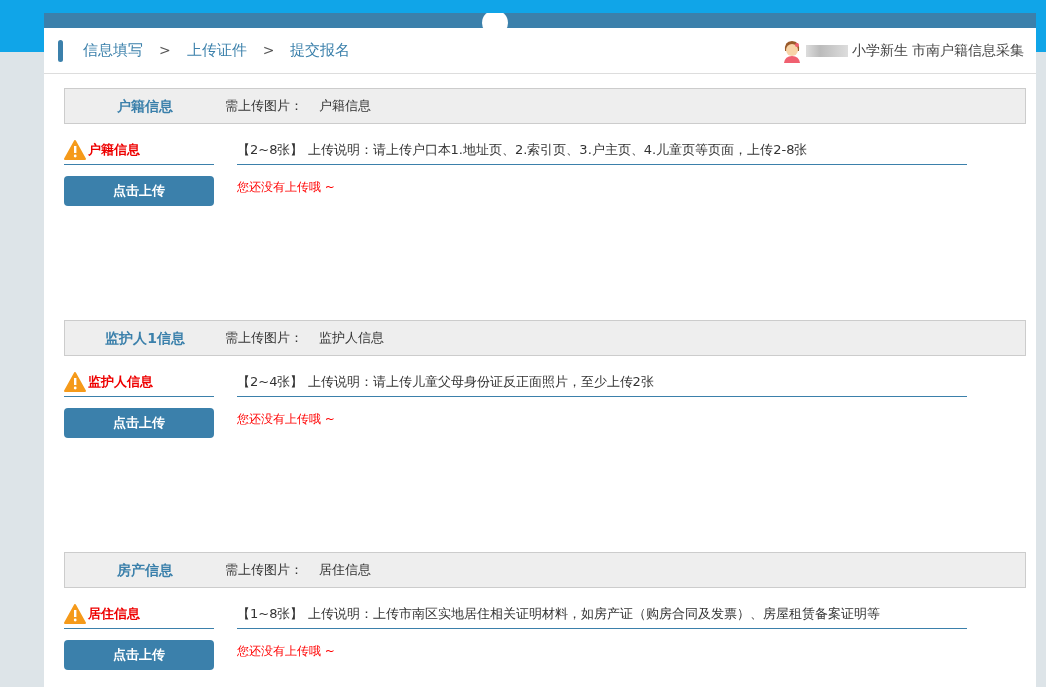 The width and height of the screenshot is (1046, 687). What do you see at coordinates (826, 50) in the screenshot?
I see `redacted-name` at bounding box center [826, 50].